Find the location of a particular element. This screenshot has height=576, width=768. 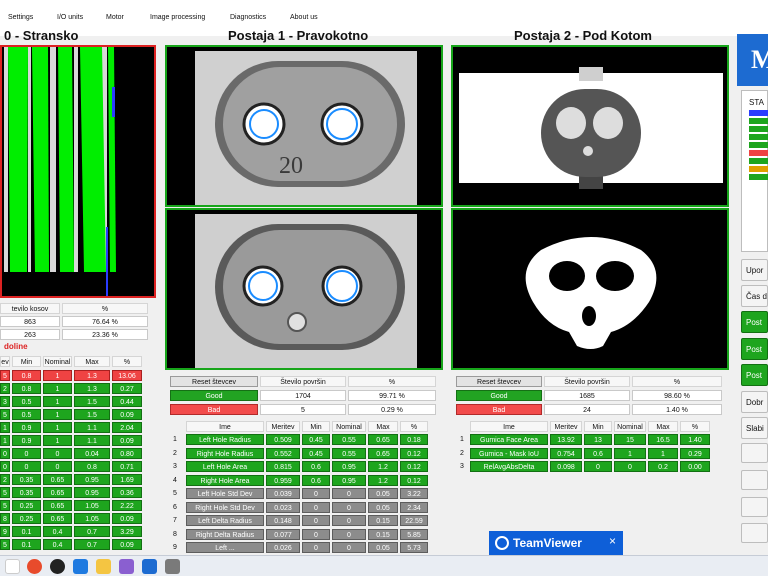

teamviewer-close-icon: × is located at coordinates (612, 541).